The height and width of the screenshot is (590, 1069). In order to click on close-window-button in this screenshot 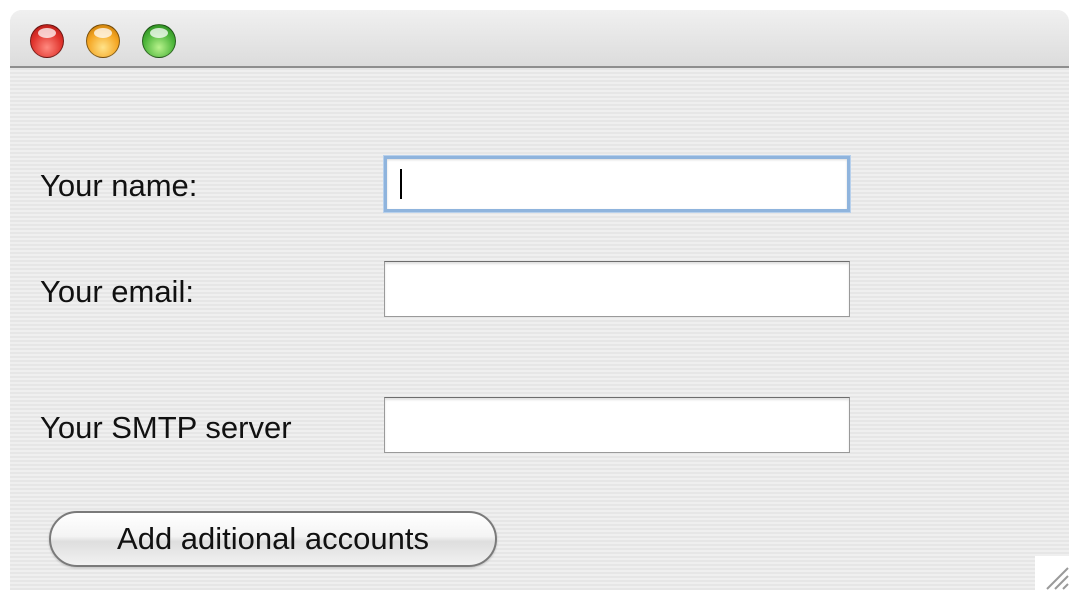, I will do `click(47, 41)`.